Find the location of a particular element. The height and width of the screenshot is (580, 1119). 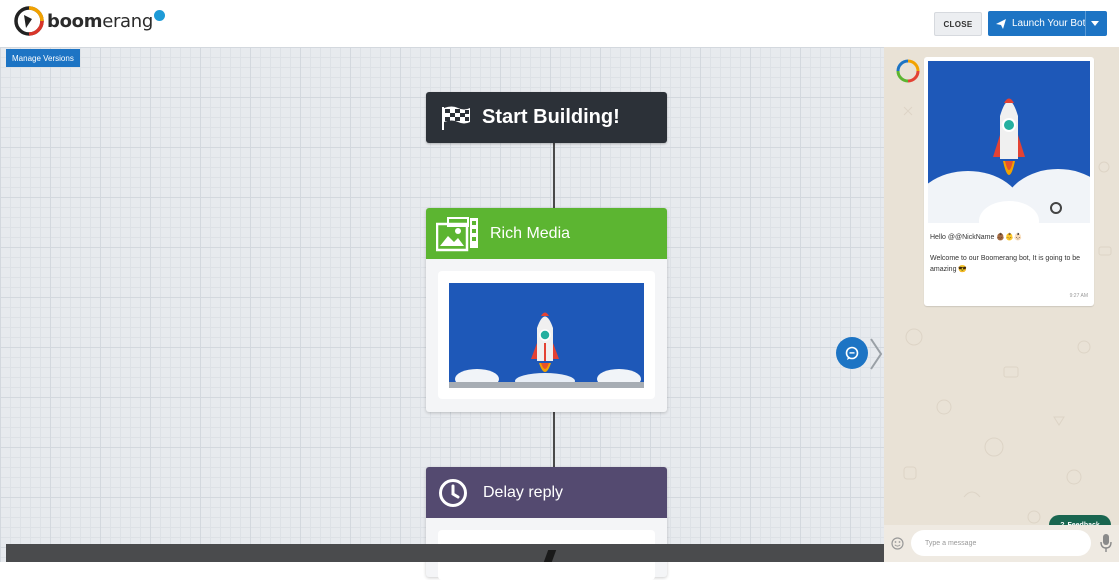

chat-hello-text: Hello @@NickName 👶🏾👶👶🏻 is located at coordinates (976, 237).